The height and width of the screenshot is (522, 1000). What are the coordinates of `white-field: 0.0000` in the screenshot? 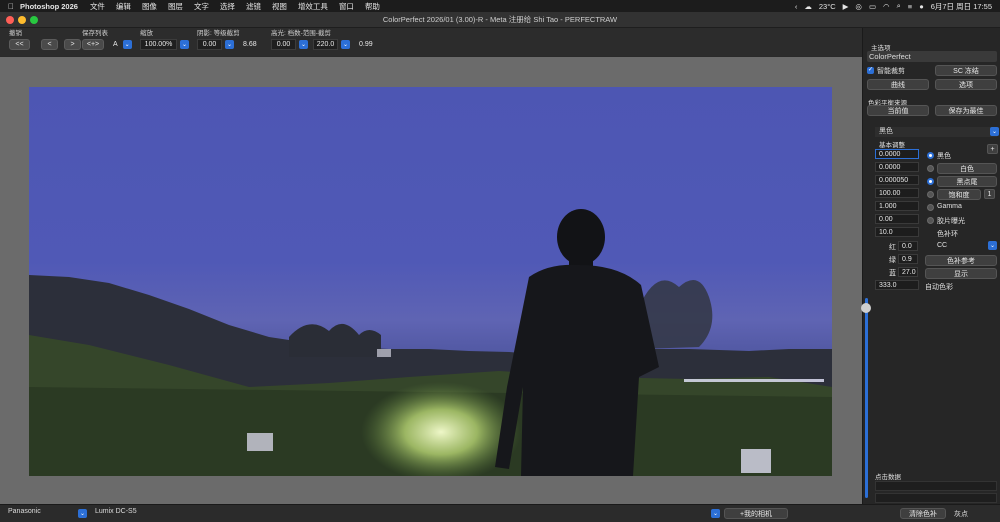 It's located at (897, 167).